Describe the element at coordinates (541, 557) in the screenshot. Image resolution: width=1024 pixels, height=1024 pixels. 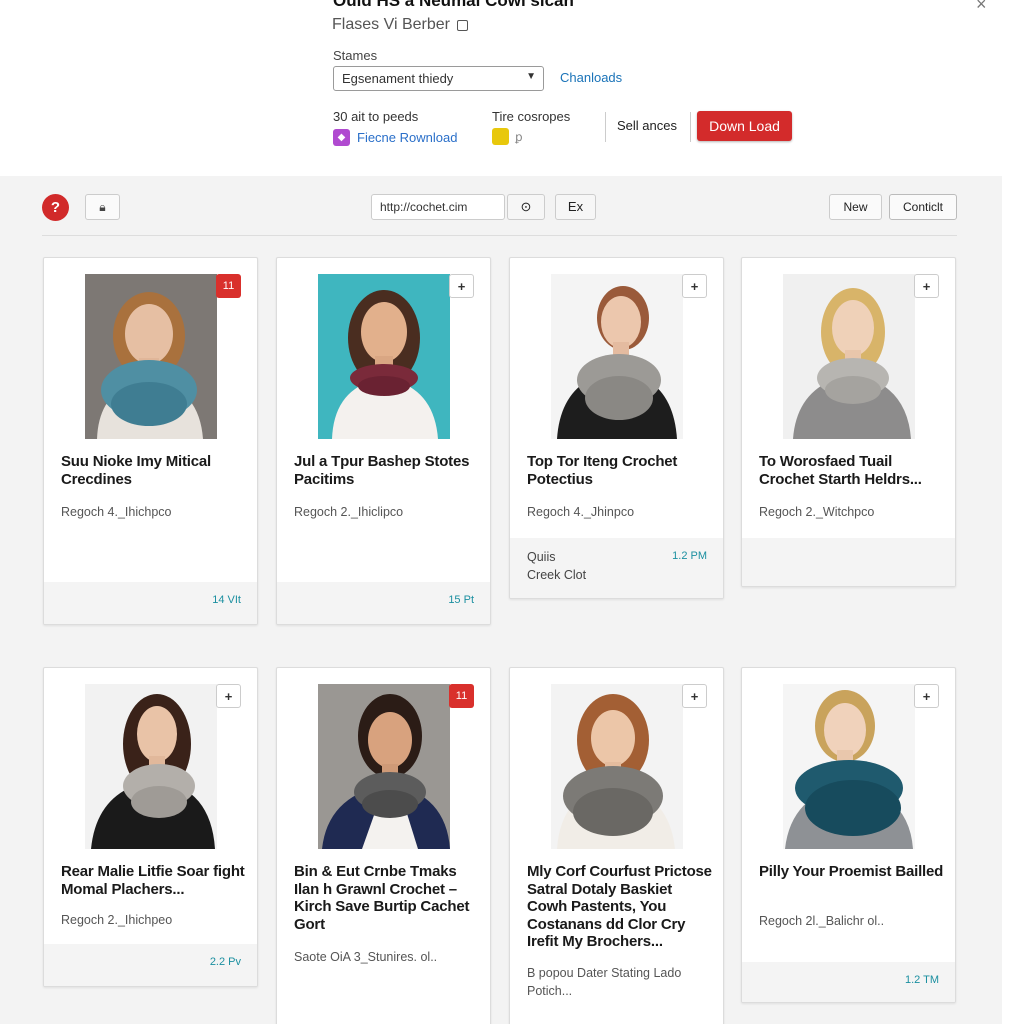
I see `card-note: Quiis` at that location.